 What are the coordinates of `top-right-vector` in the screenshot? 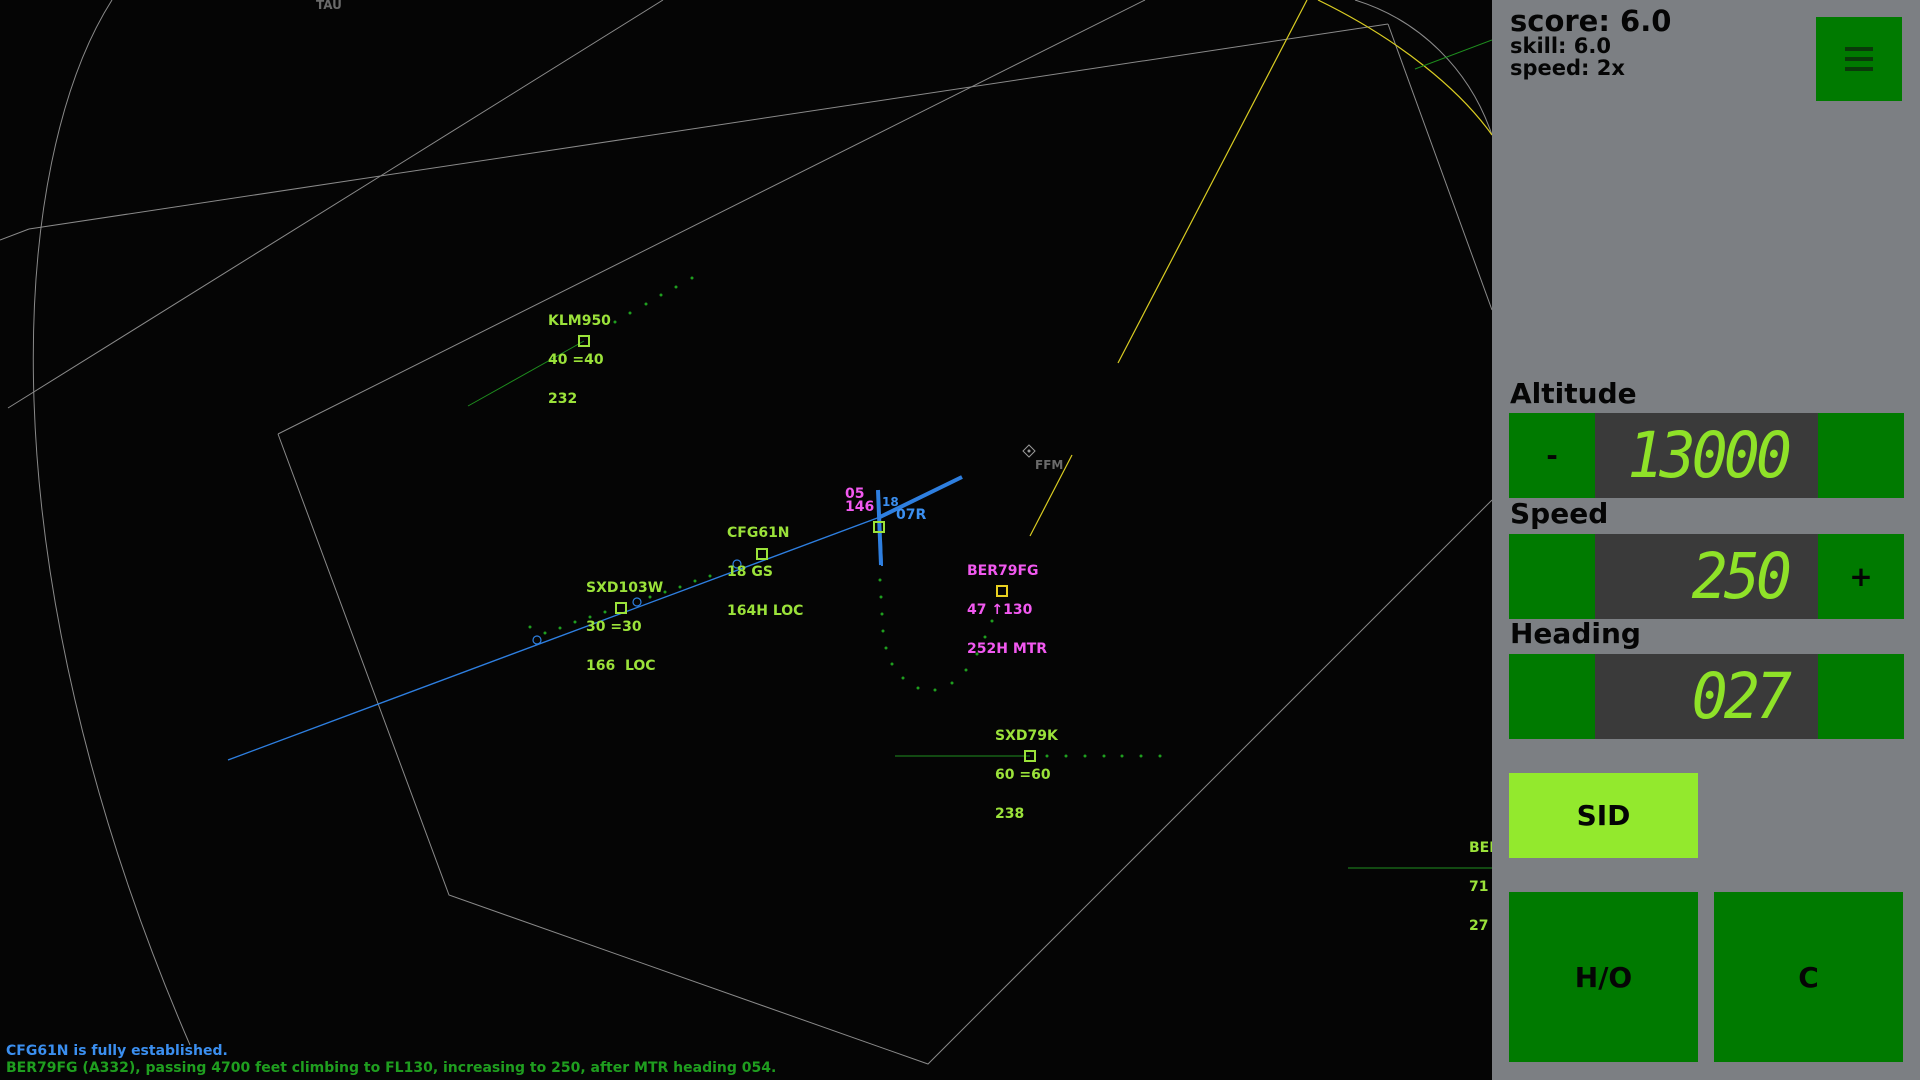 It's located at (1453, 54).